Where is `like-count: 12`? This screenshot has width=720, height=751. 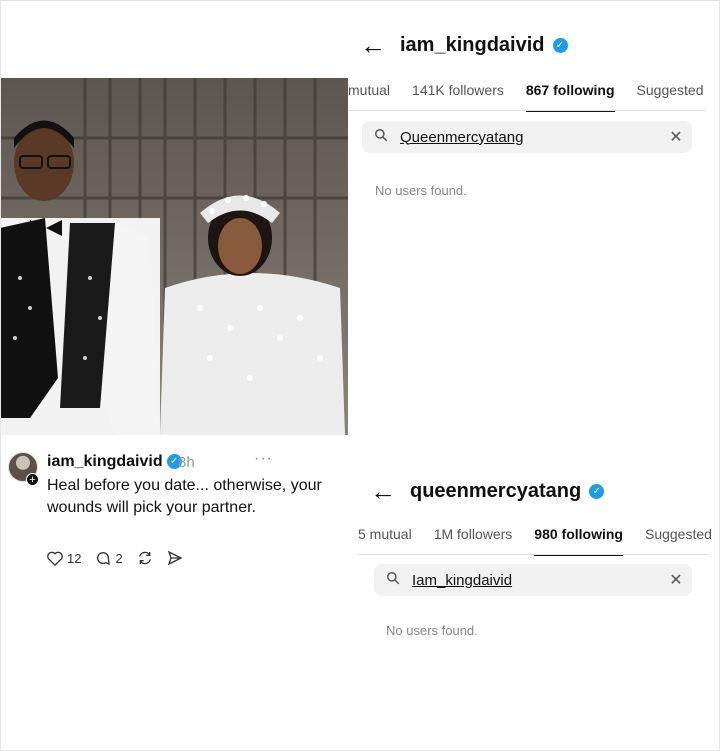
like-count: 12 is located at coordinates (74, 558).